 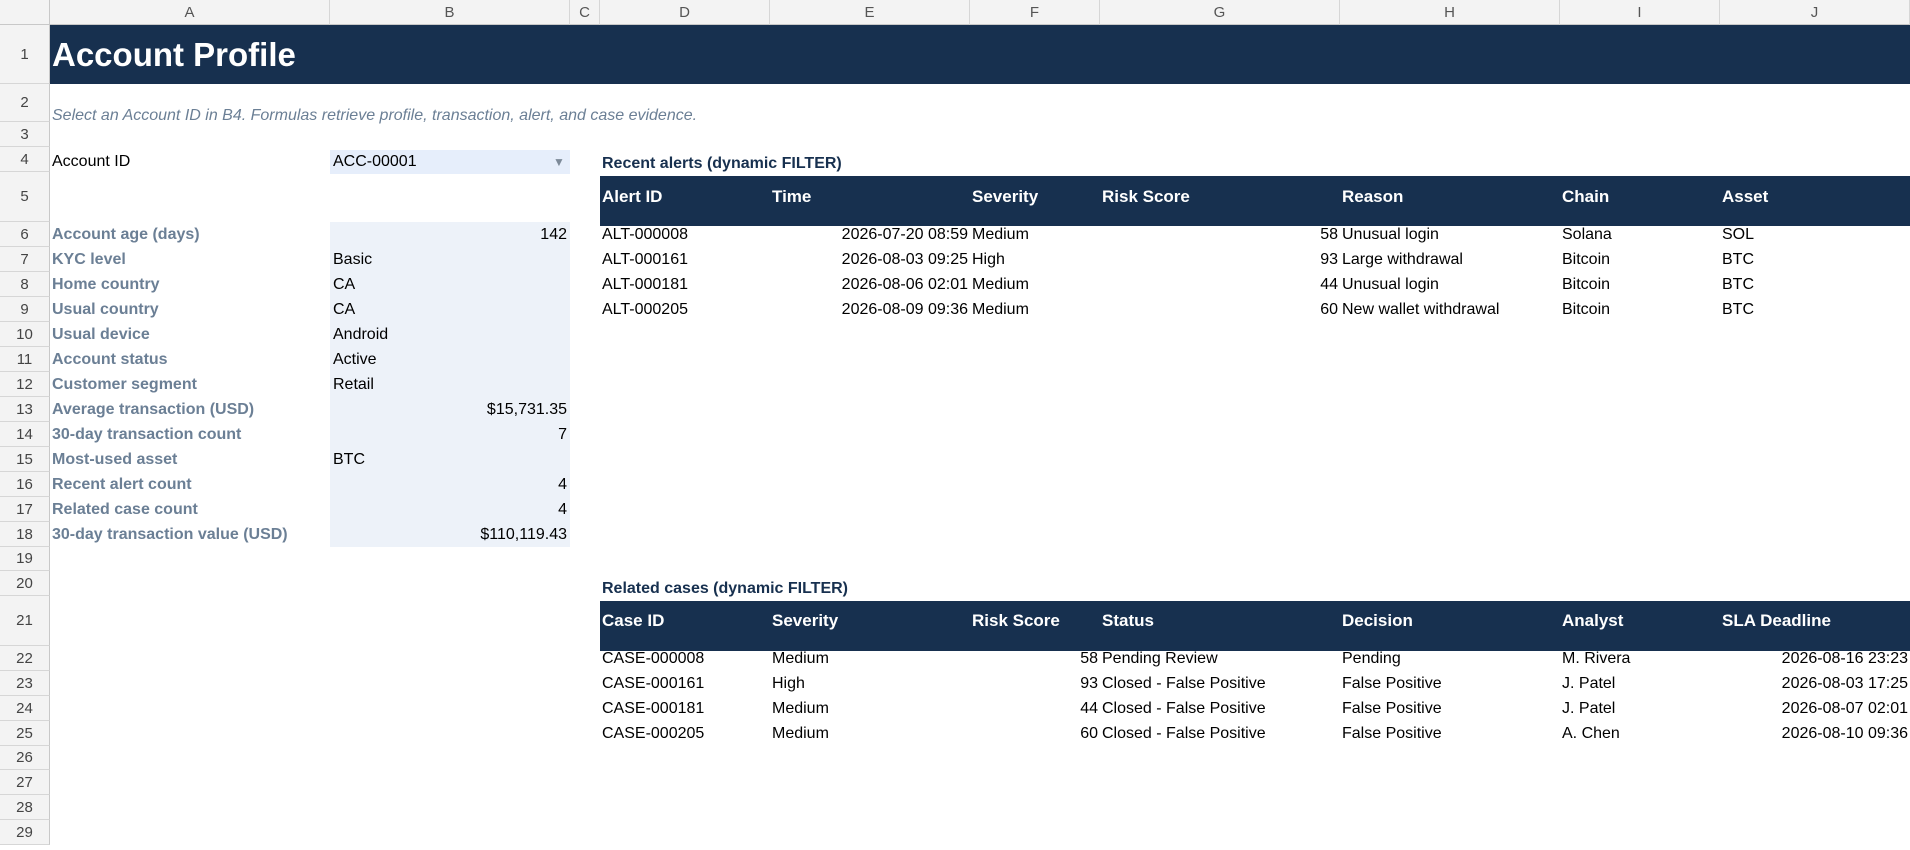 What do you see at coordinates (25, 197) in the screenshot?
I see `row-header-5: 5` at bounding box center [25, 197].